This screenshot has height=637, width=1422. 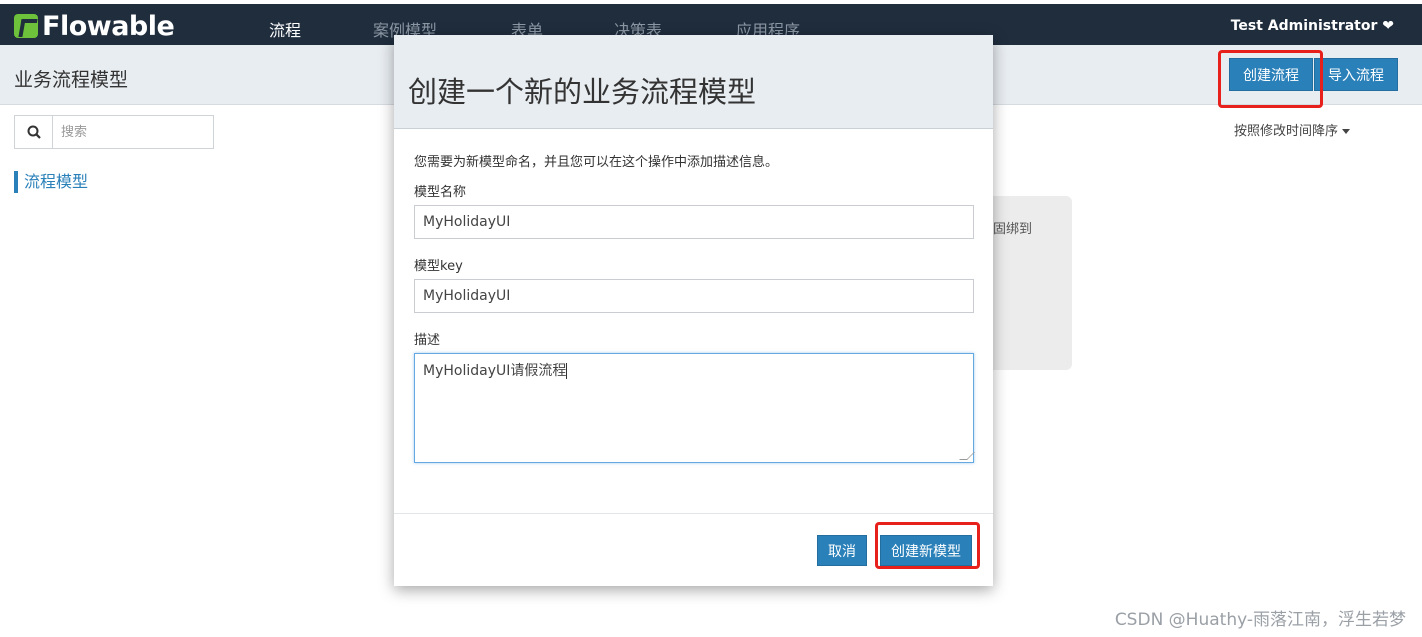 What do you see at coordinates (596, 162) in the screenshot?
I see `dialog-description: 您需要为新模型命名，并且您可以在这个操作中添加描述信息。` at bounding box center [596, 162].